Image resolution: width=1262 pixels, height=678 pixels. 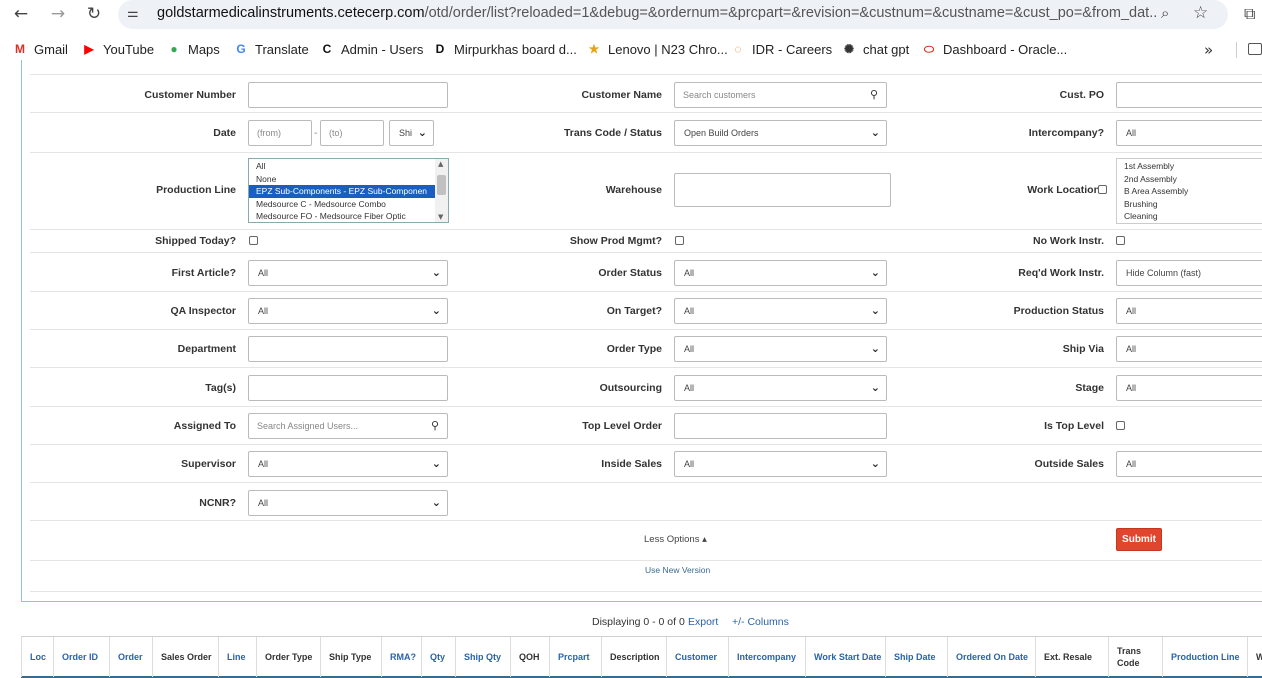 I want to click on on-target-select: All ⌄, so click(x=780, y=311).